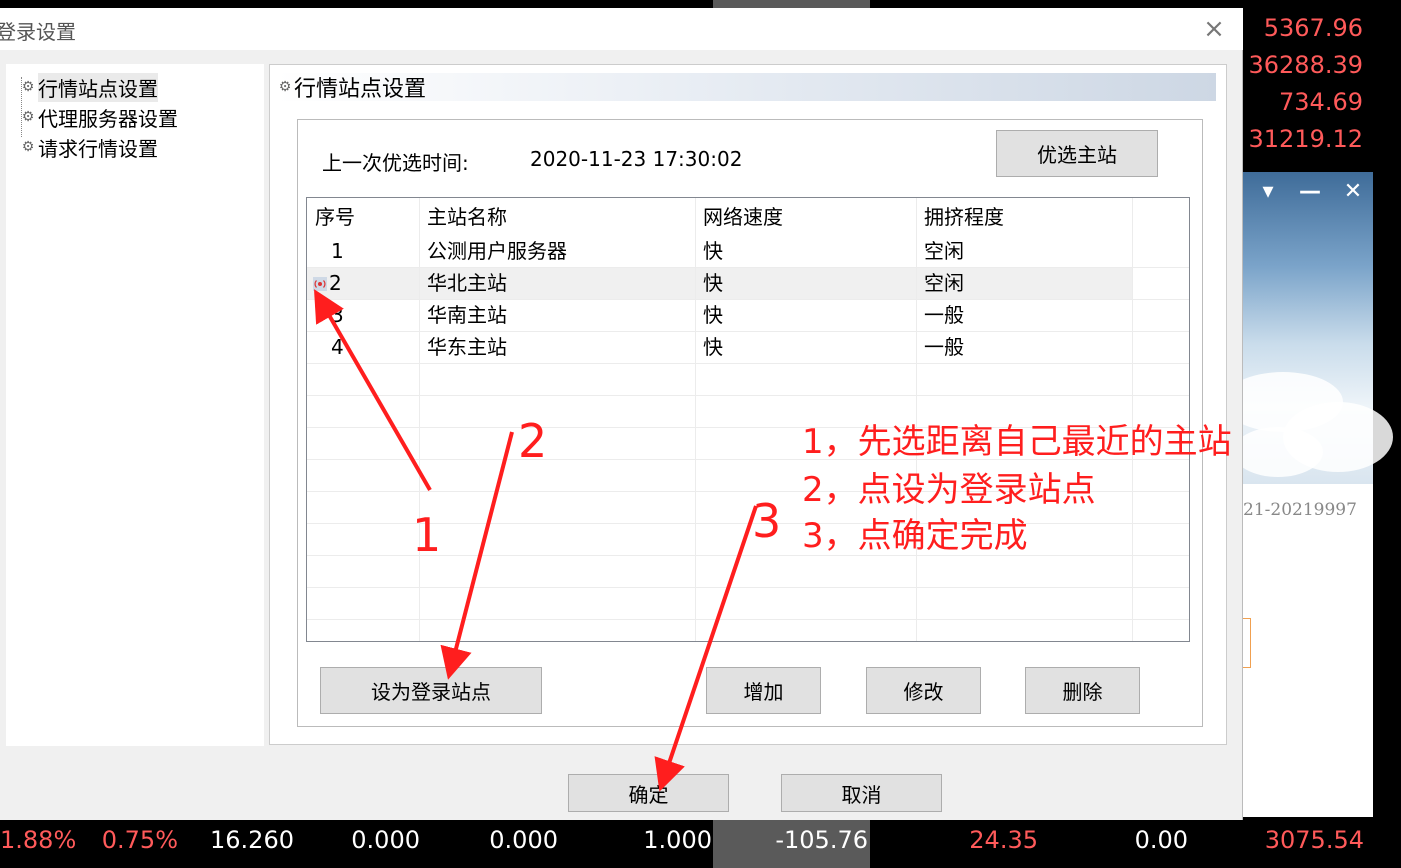 This screenshot has width=1401, height=868. Describe the element at coordinates (1321, 102) in the screenshot. I see `terminal-value: 734.69` at that location.